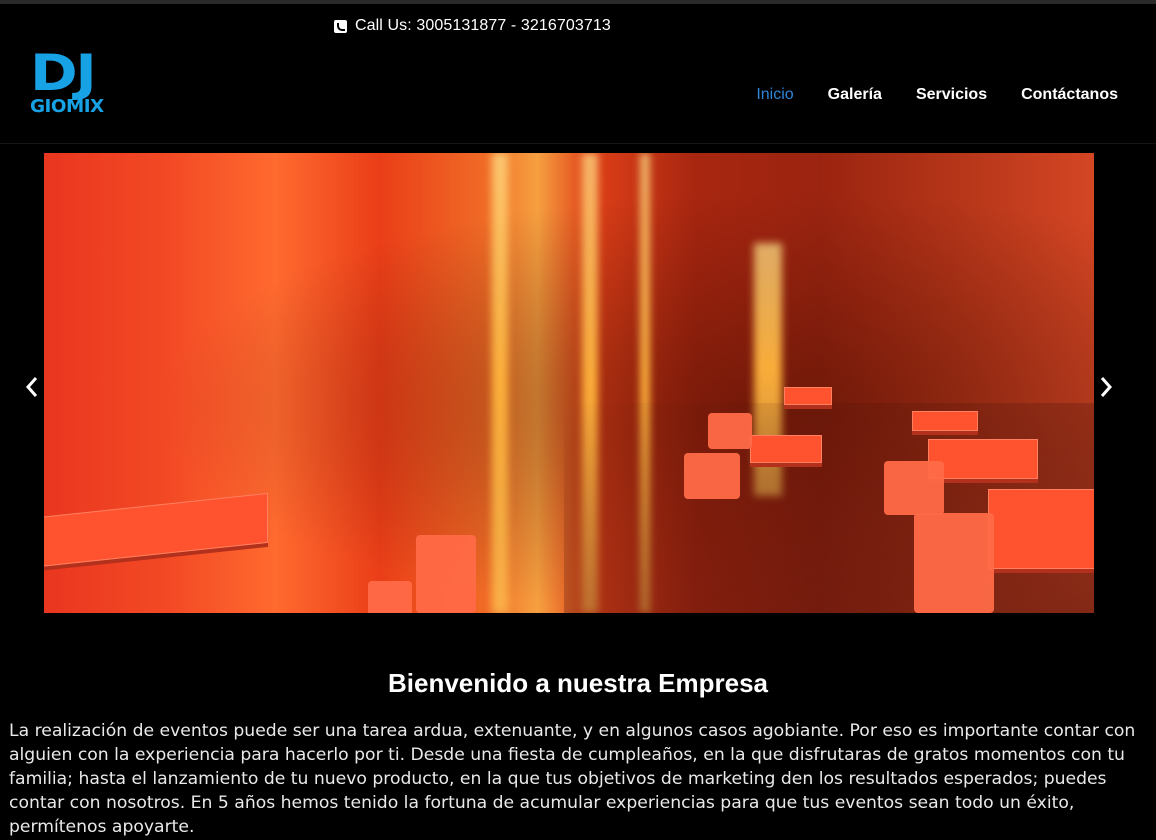 This screenshot has height=840, width=1156. What do you see at coordinates (578, 2) in the screenshot?
I see `top-strip` at bounding box center [578, 2].